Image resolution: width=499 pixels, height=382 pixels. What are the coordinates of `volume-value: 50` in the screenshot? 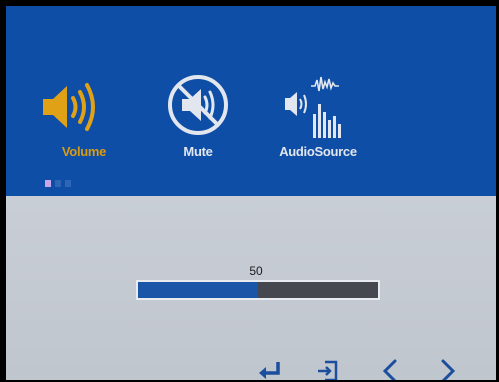 It's located at (256, 271).